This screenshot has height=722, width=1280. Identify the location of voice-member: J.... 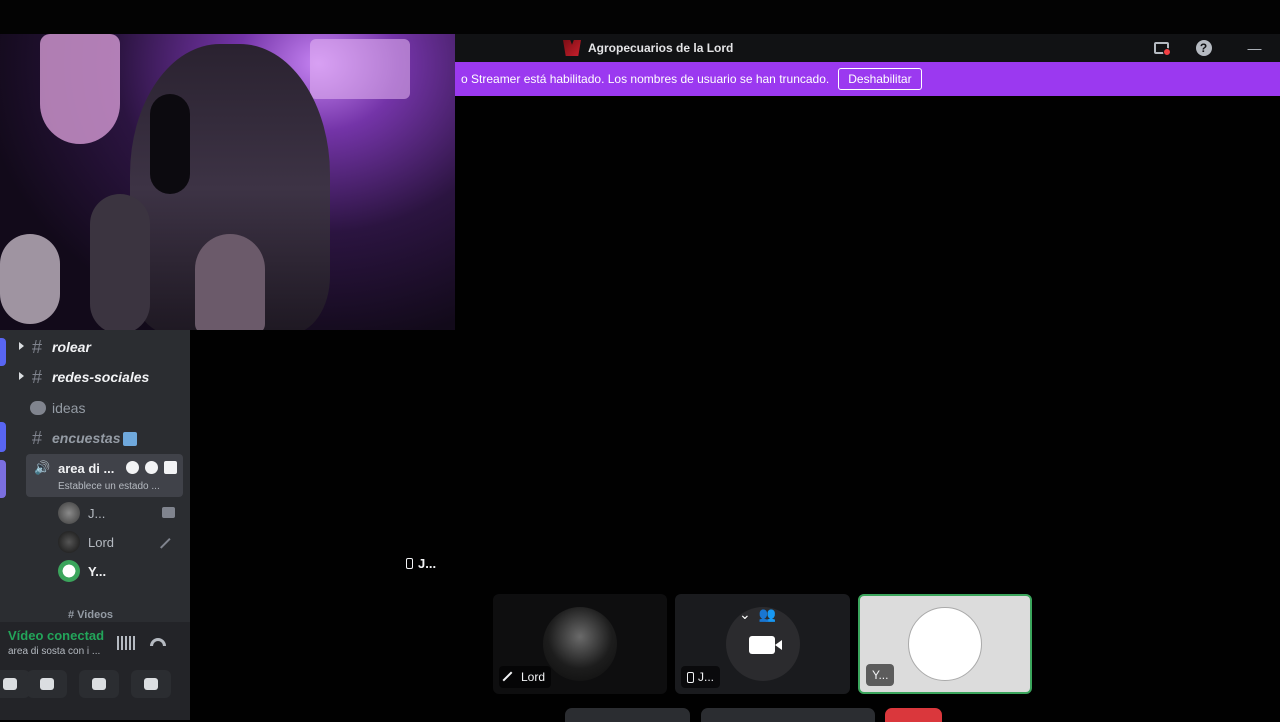
(120, 513).